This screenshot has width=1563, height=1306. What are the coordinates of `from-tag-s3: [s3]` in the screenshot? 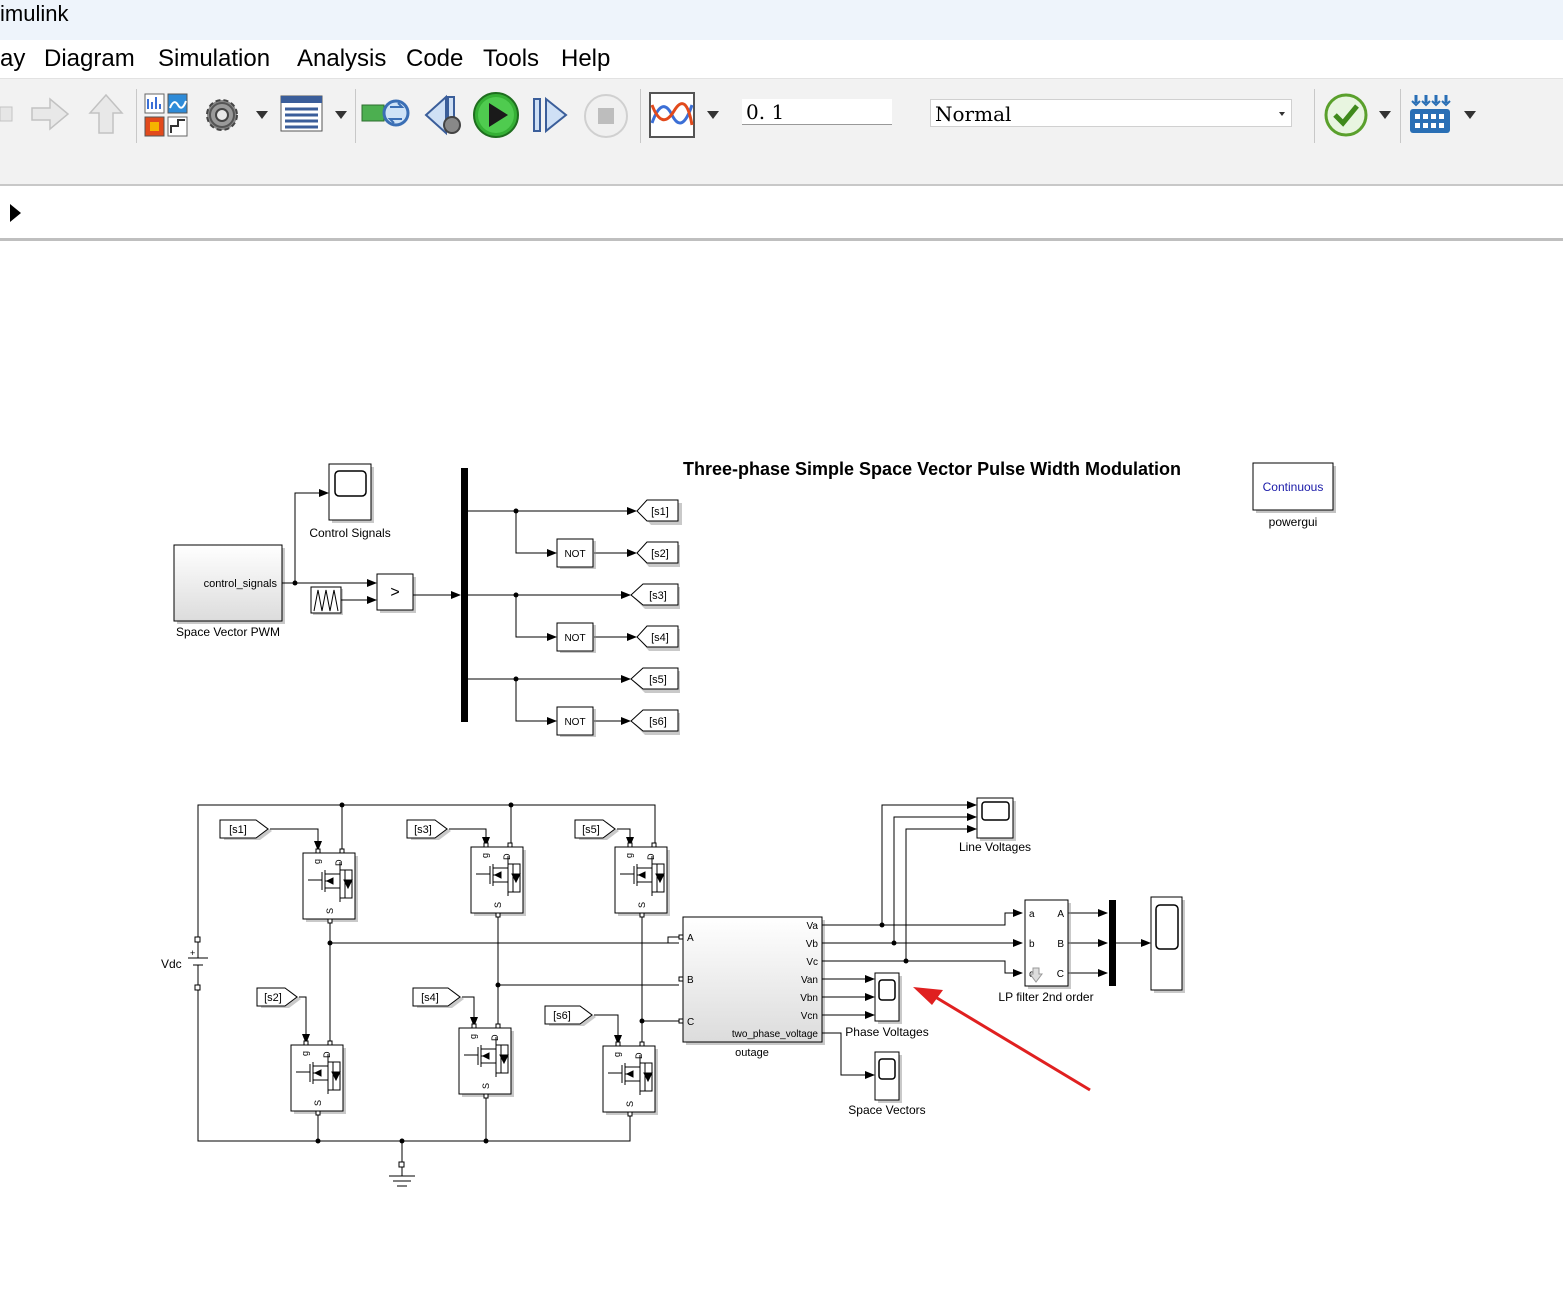 It's located at (428, 829).